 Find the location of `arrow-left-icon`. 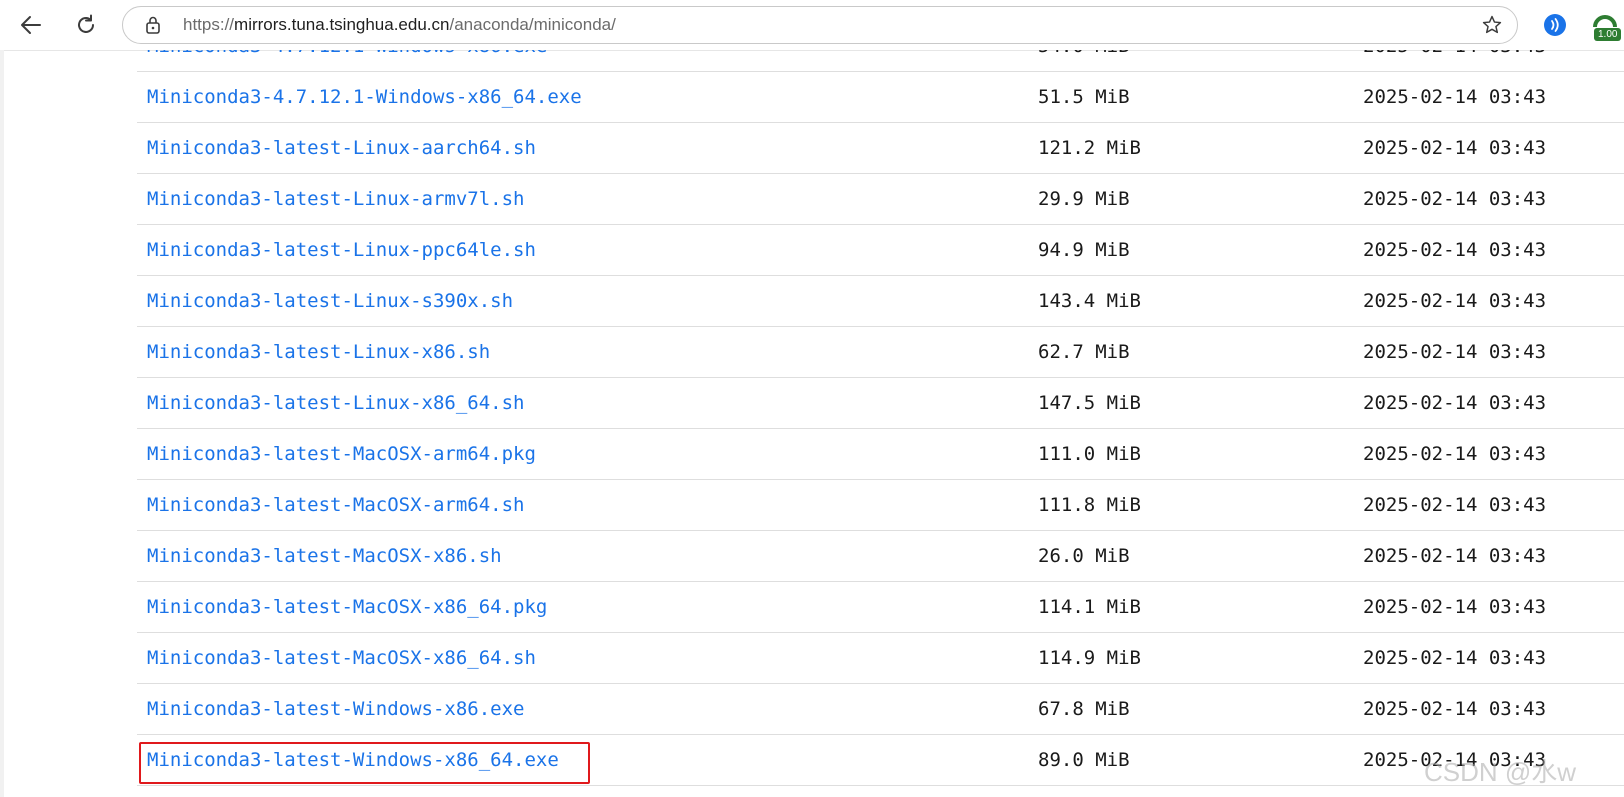

arrow-left-icon is located at coordinates (31, 25).